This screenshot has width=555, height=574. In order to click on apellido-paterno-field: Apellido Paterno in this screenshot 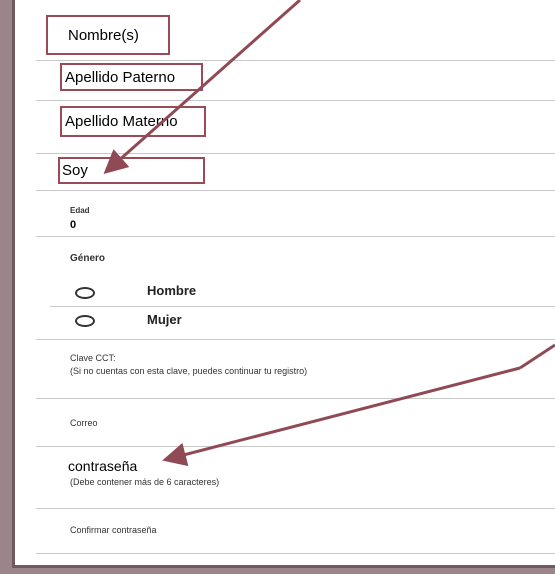, I will do `click(131, 77)`.